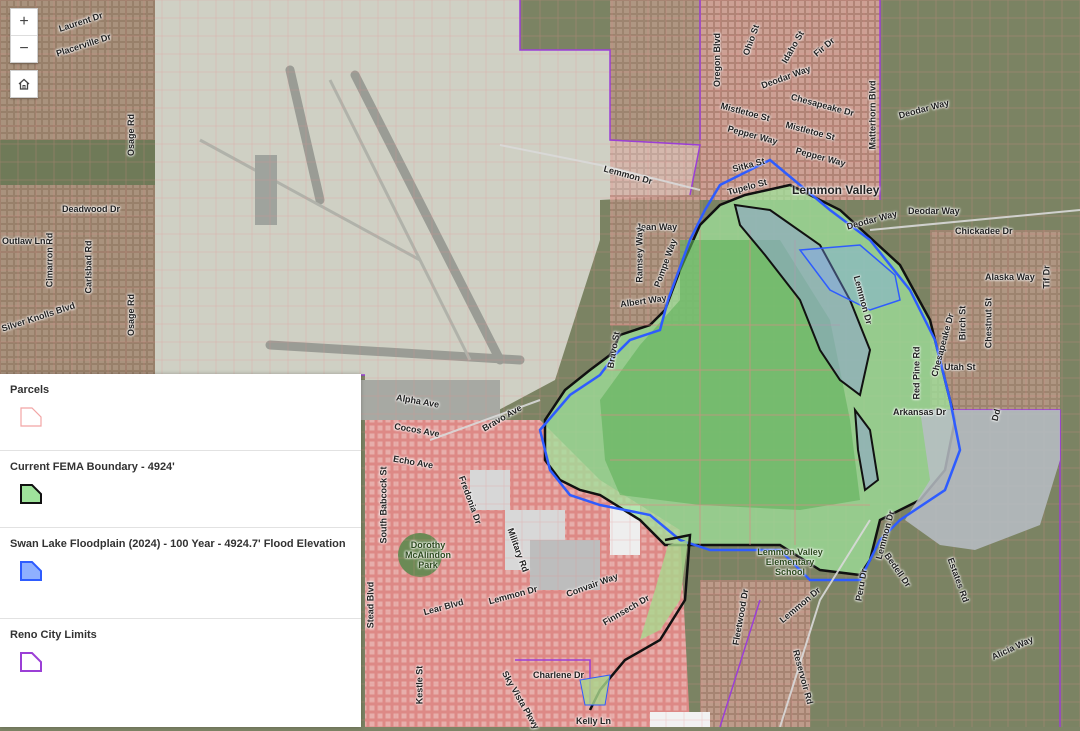  I want to click on legend-title: Parcels, so click(30, 390).